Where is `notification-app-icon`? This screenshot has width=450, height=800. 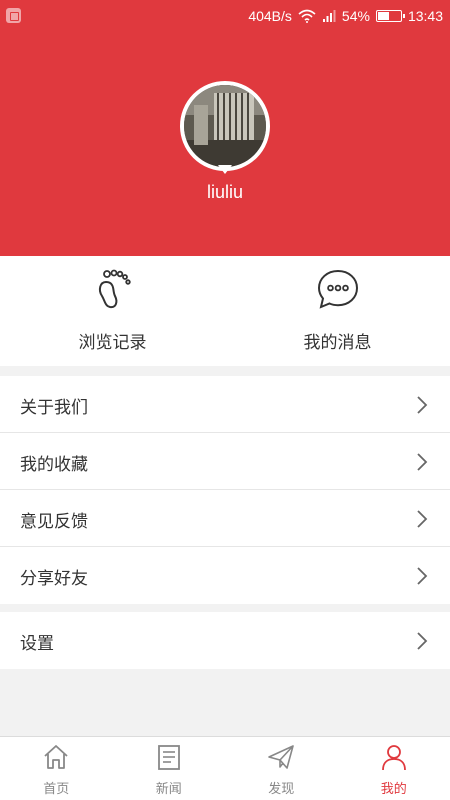 notification-app-icon is located at coordinates (13, 15).